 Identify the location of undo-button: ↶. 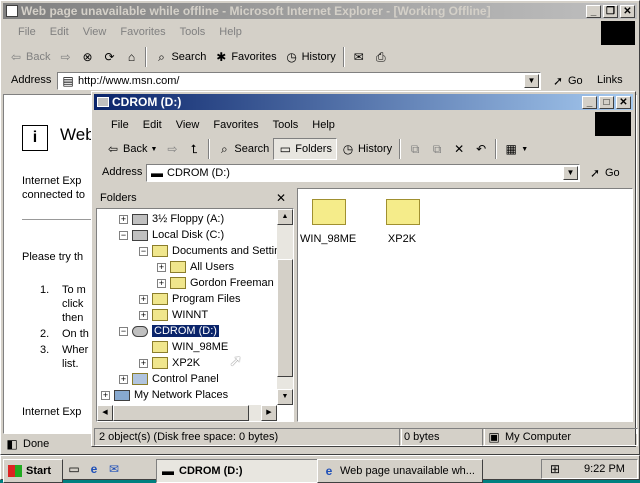
(481, 149).